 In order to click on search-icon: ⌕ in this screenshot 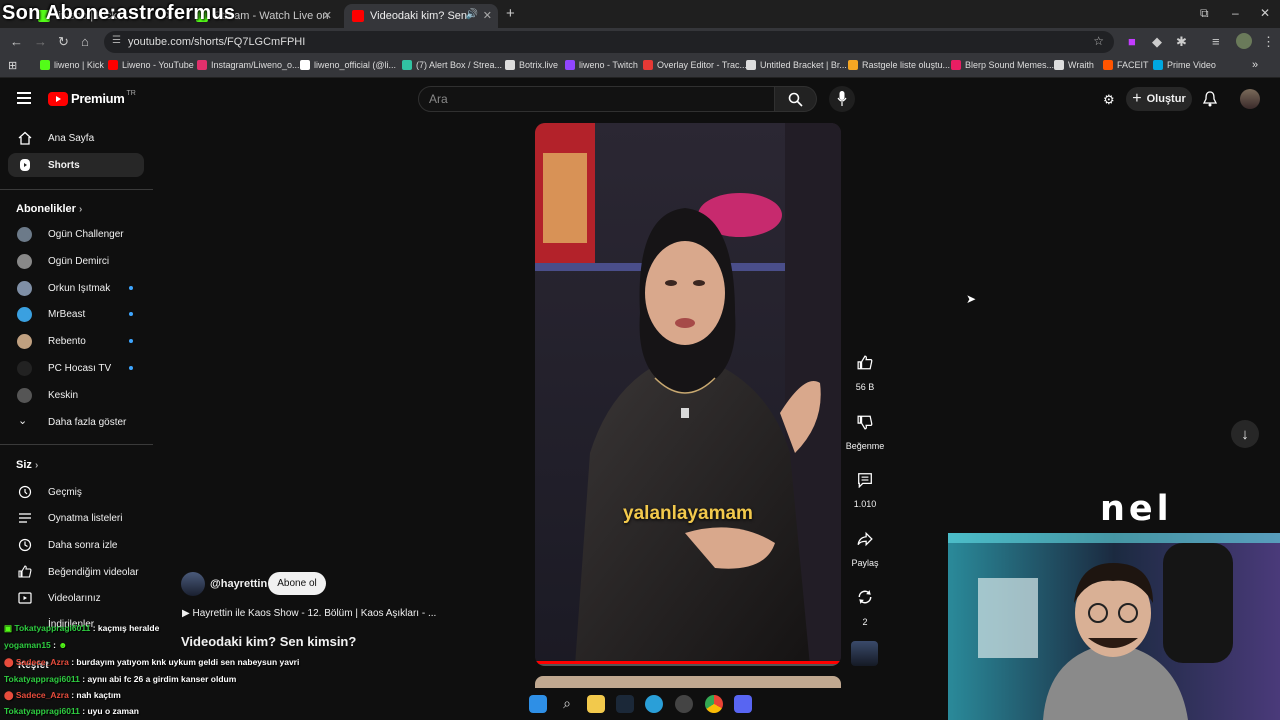, I will do `click(567, 704)`.